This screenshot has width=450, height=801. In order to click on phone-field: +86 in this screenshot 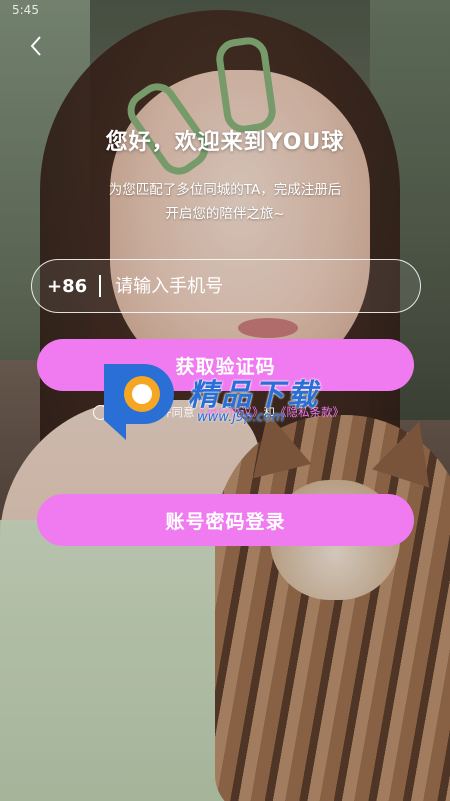, I will do `click(226, 286)`.